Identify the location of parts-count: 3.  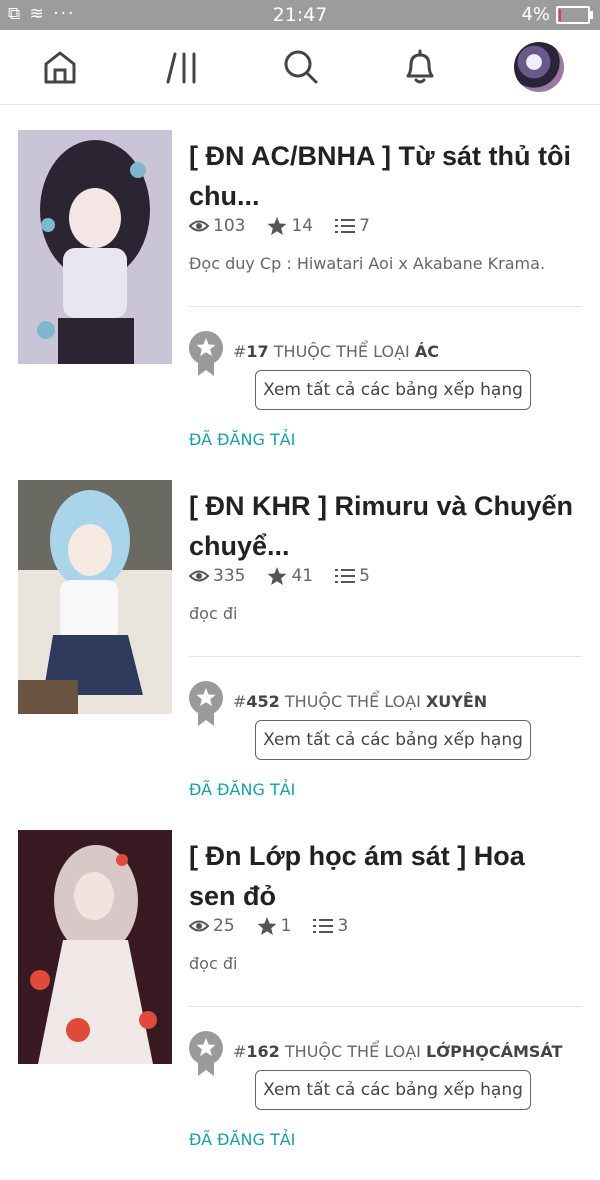
(343, 926).